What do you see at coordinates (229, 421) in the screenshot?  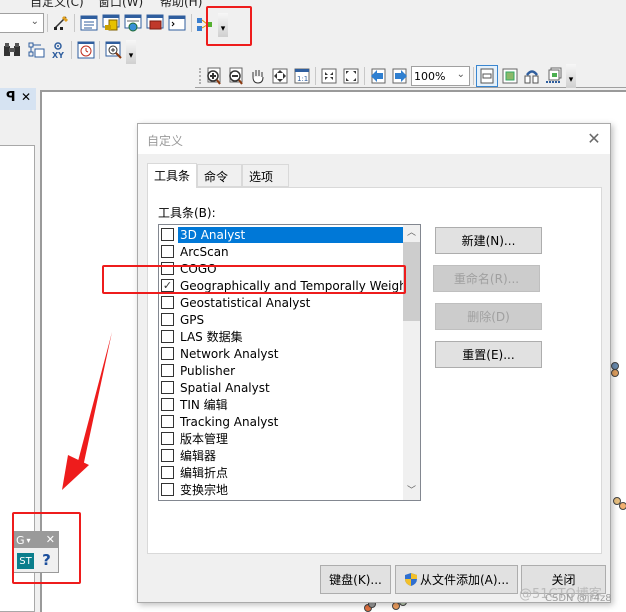 I see `toolbar-list-item-label: Tracking Analyst` at bounding box center [229, 421].